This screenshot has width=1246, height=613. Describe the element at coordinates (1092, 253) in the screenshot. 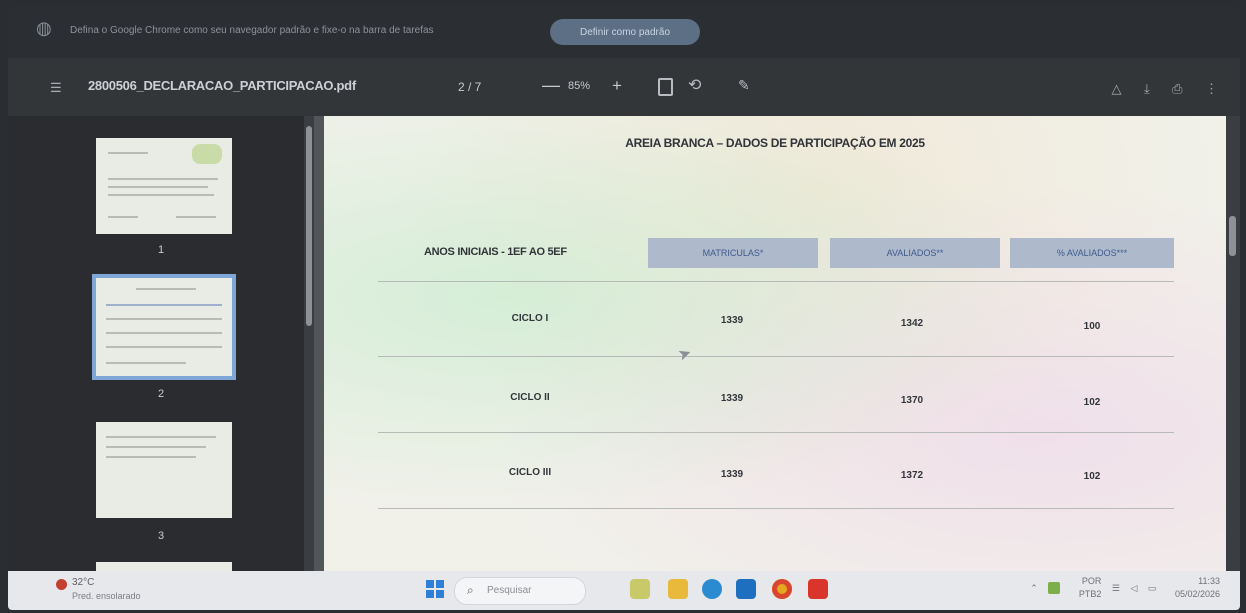

I see `column-header-percent: % AVALIADOS***` at that location.